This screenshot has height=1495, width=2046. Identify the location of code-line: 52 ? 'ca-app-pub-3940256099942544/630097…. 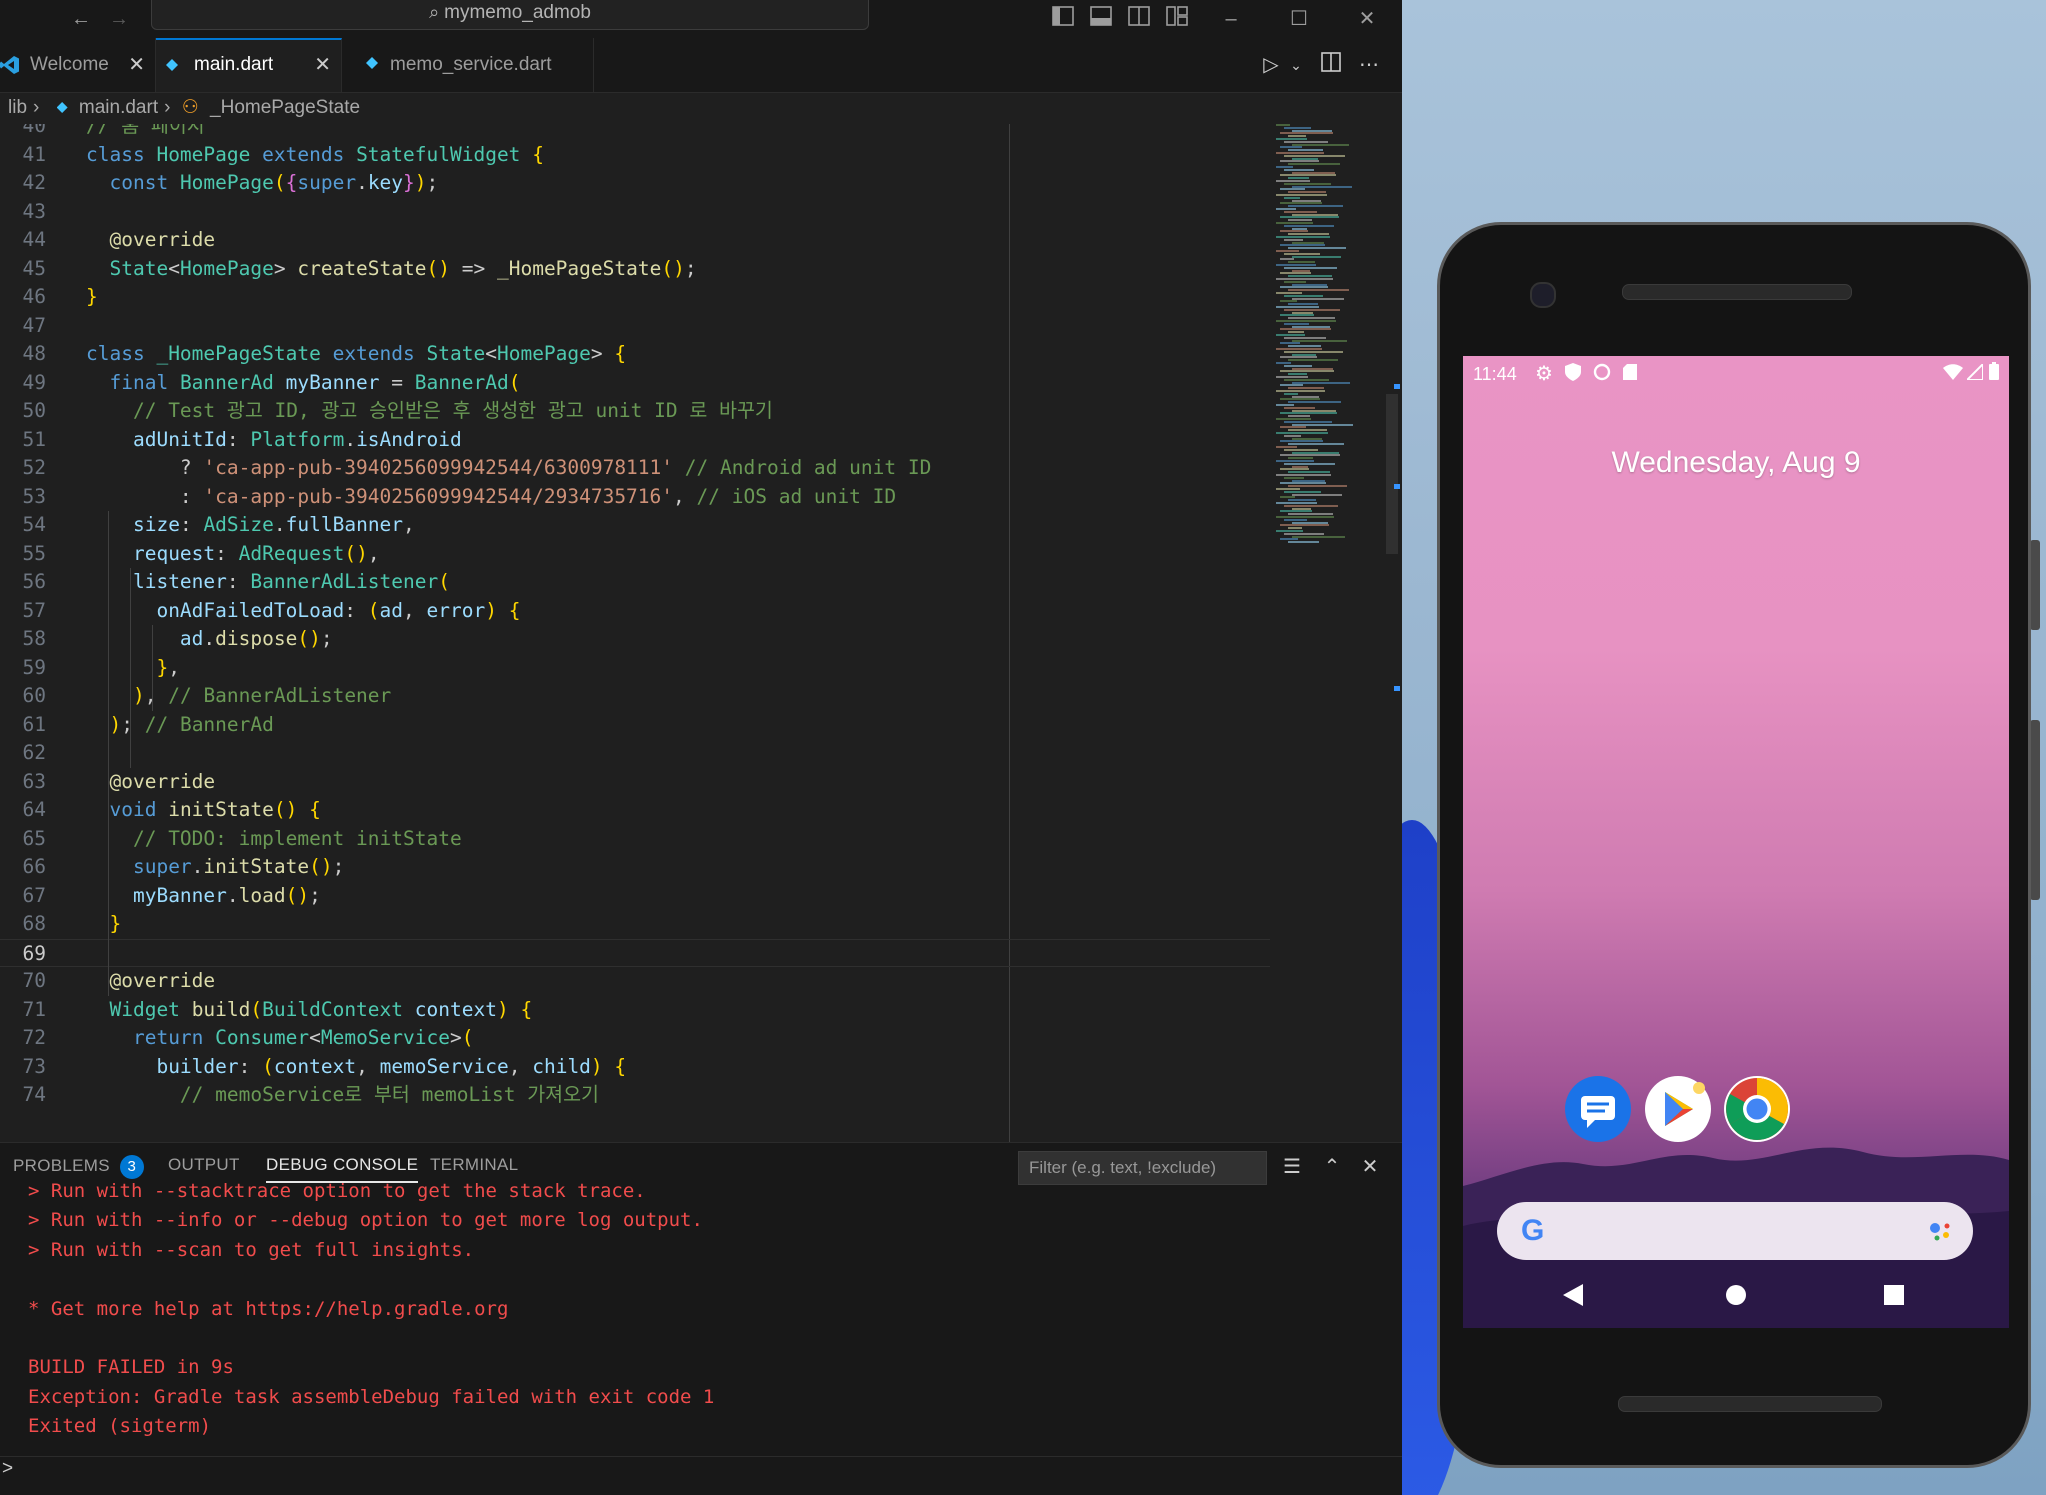
(635, 468).